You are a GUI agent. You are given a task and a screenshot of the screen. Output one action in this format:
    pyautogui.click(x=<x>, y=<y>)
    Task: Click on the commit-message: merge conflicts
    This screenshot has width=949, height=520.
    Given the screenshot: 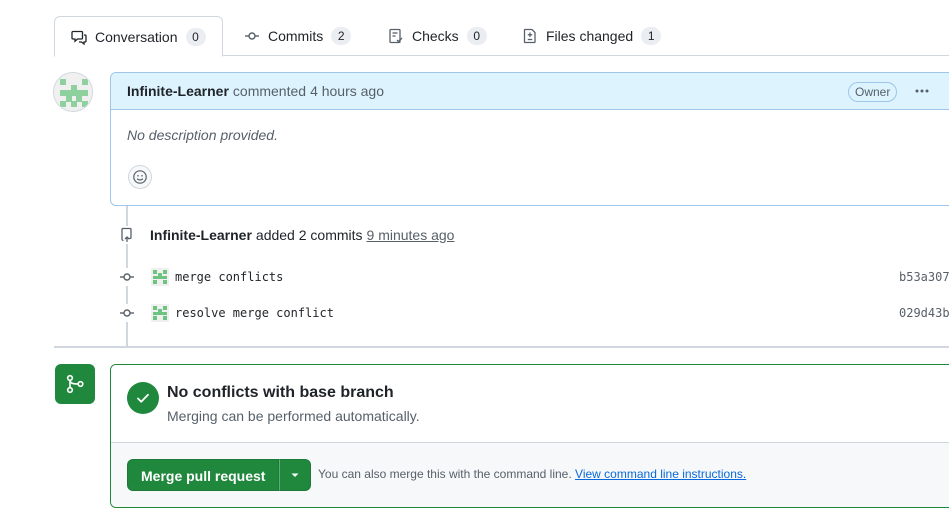 What is the action you would take?
    pyautogui.click(x=229, y=277)
    